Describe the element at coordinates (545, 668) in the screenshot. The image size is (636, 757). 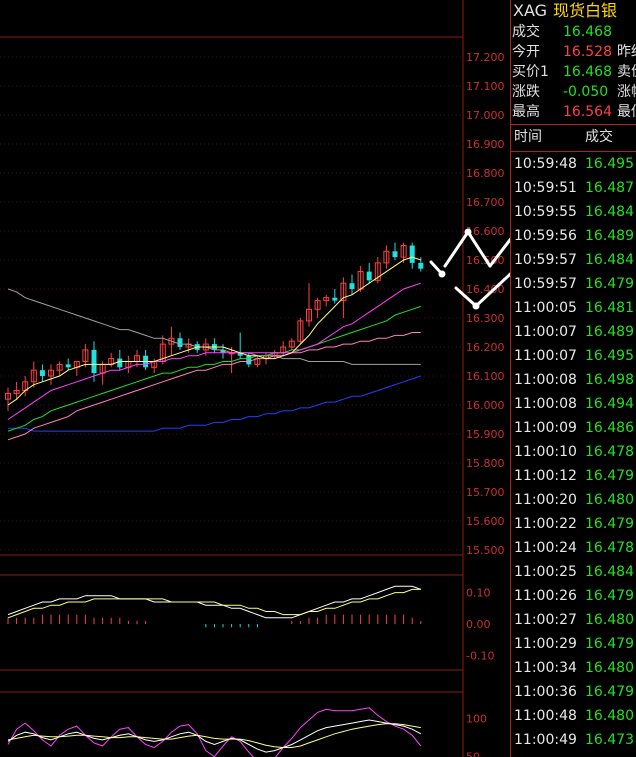
I see `tick-time: 11:00:34` at that location.